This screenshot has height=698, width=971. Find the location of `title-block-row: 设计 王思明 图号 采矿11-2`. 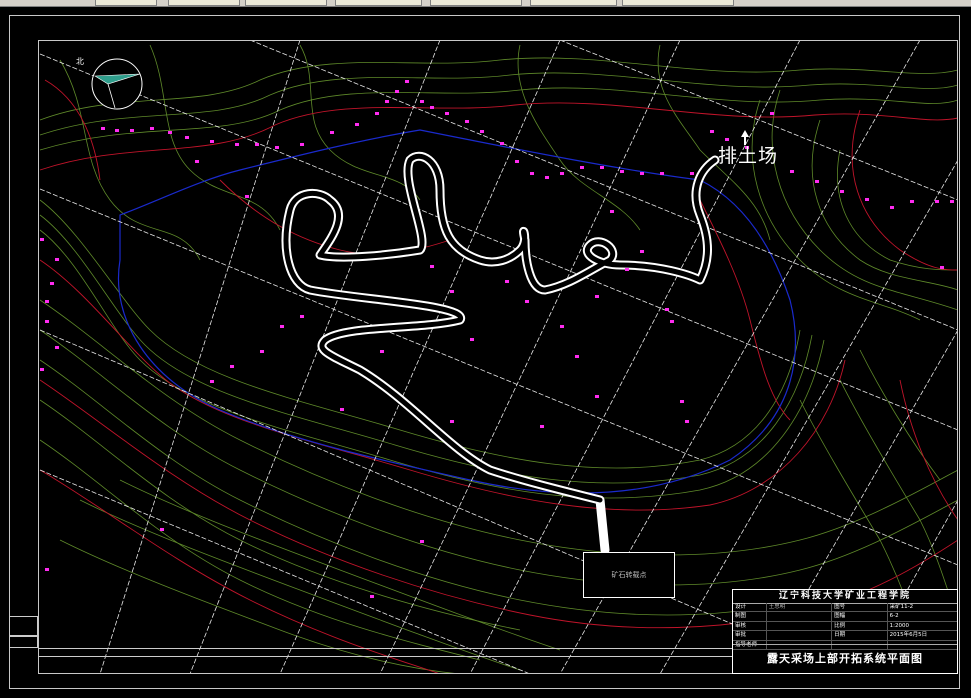

title-block-row: 设计 王思明 图号 采矿11-2 is located at coordinates (845, 608).